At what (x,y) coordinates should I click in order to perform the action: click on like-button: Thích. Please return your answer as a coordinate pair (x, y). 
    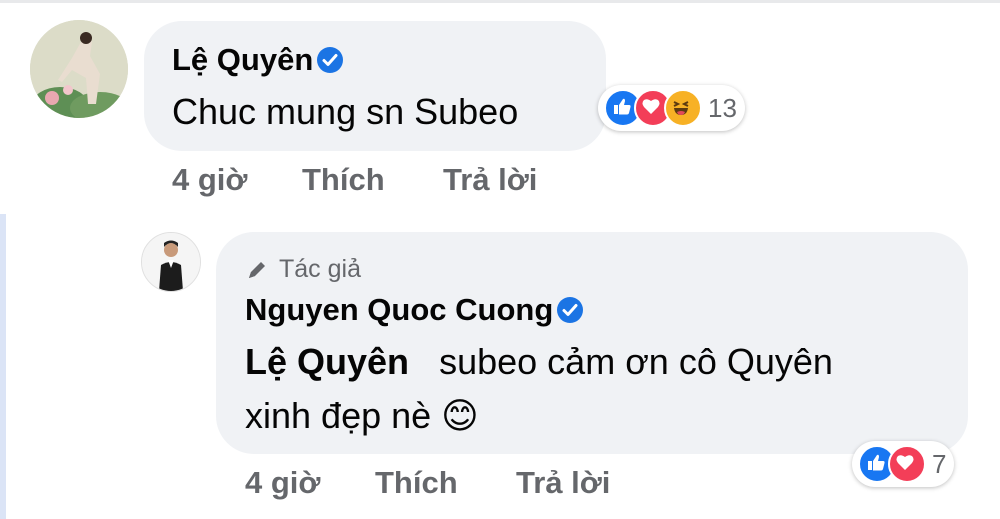
    Looking at the image, I should click on (343, 180).